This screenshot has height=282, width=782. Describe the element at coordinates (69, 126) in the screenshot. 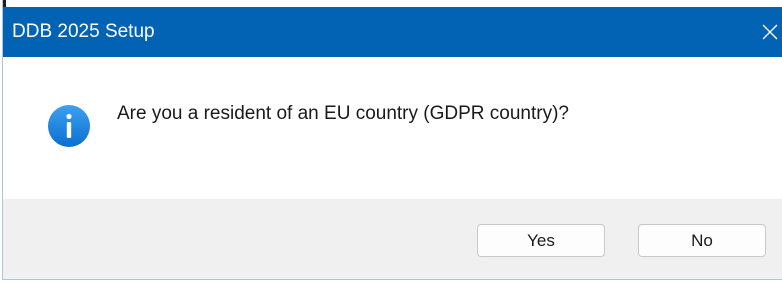

I see `info-icon` at that location.